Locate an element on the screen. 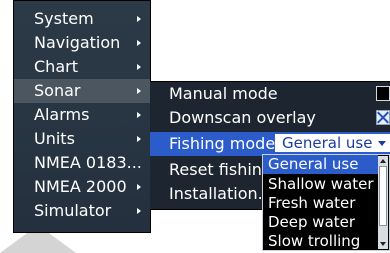  menu-item-alarms: Alarms is located at coordinates (82, 115).